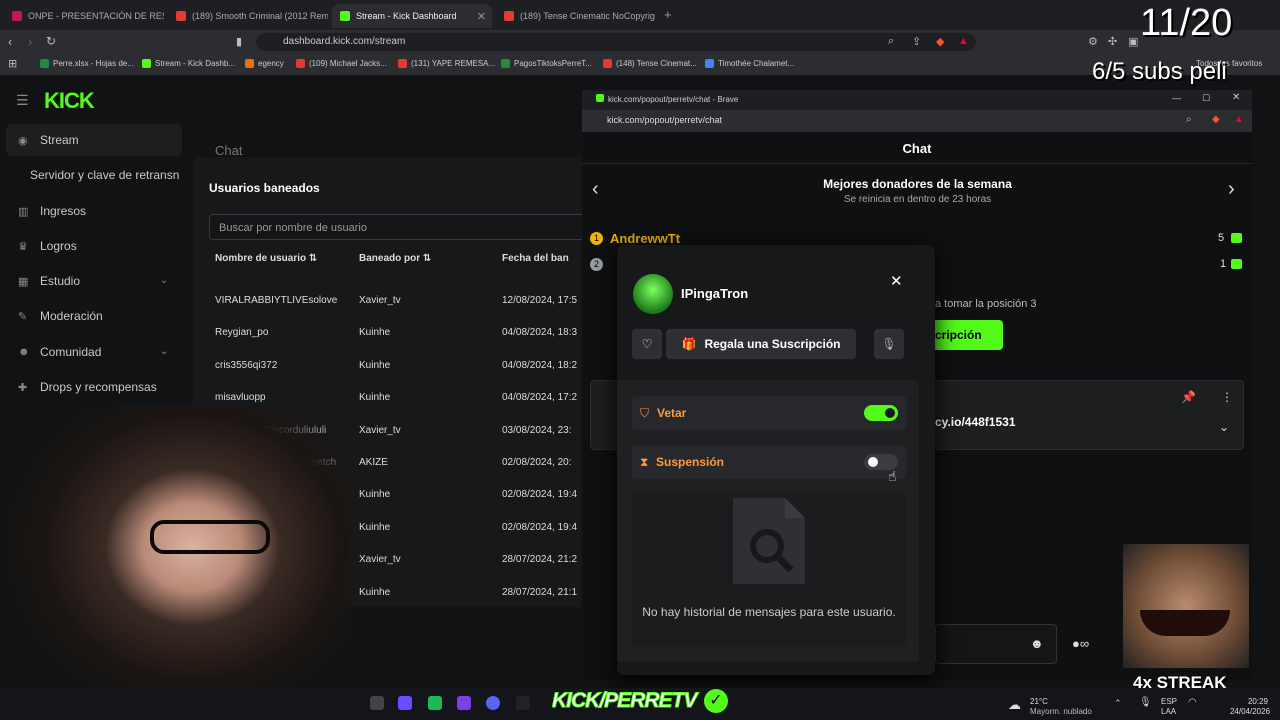 The height and width of the screenshot is (720, 1280). What do you see at coordinates (493, 703) in the screenshot?
I see `discord-icon` at bounding box center [493, 703].